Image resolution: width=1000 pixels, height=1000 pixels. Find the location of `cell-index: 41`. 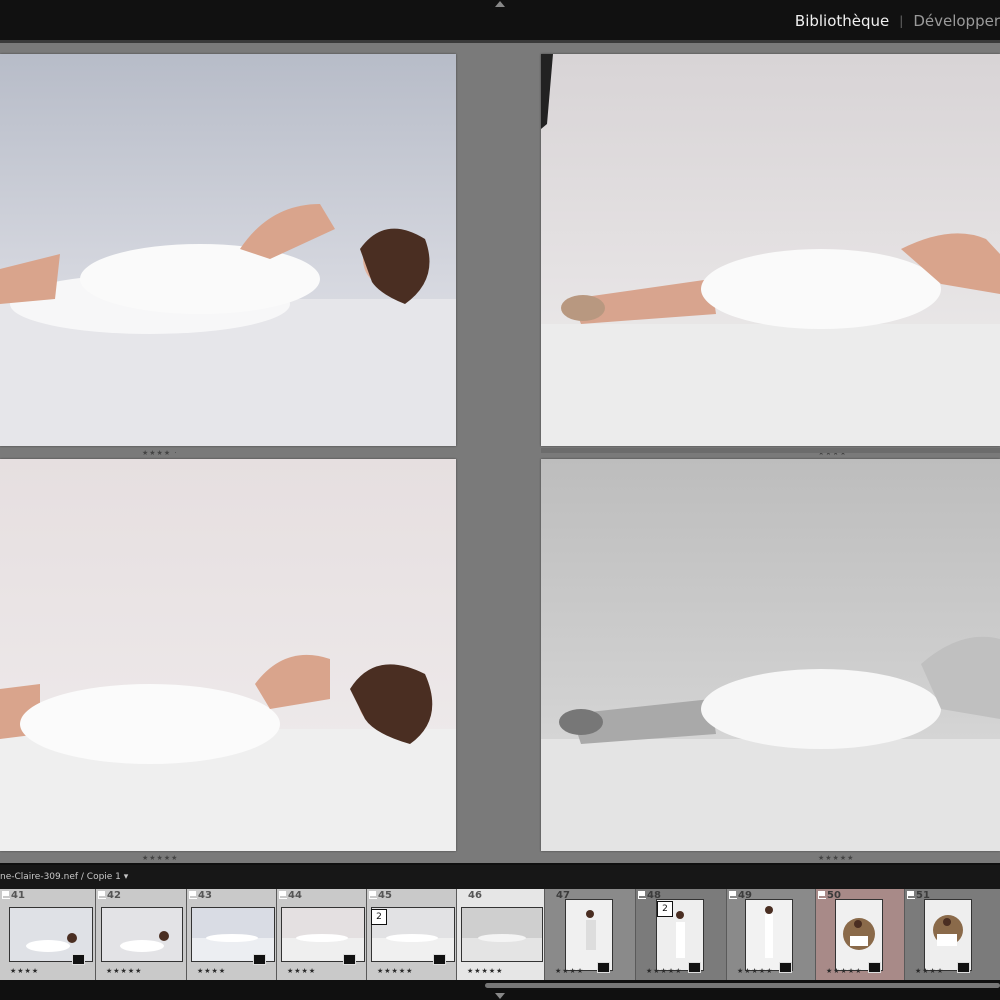

cell-index: 41 is located at coordinates (18, 895).